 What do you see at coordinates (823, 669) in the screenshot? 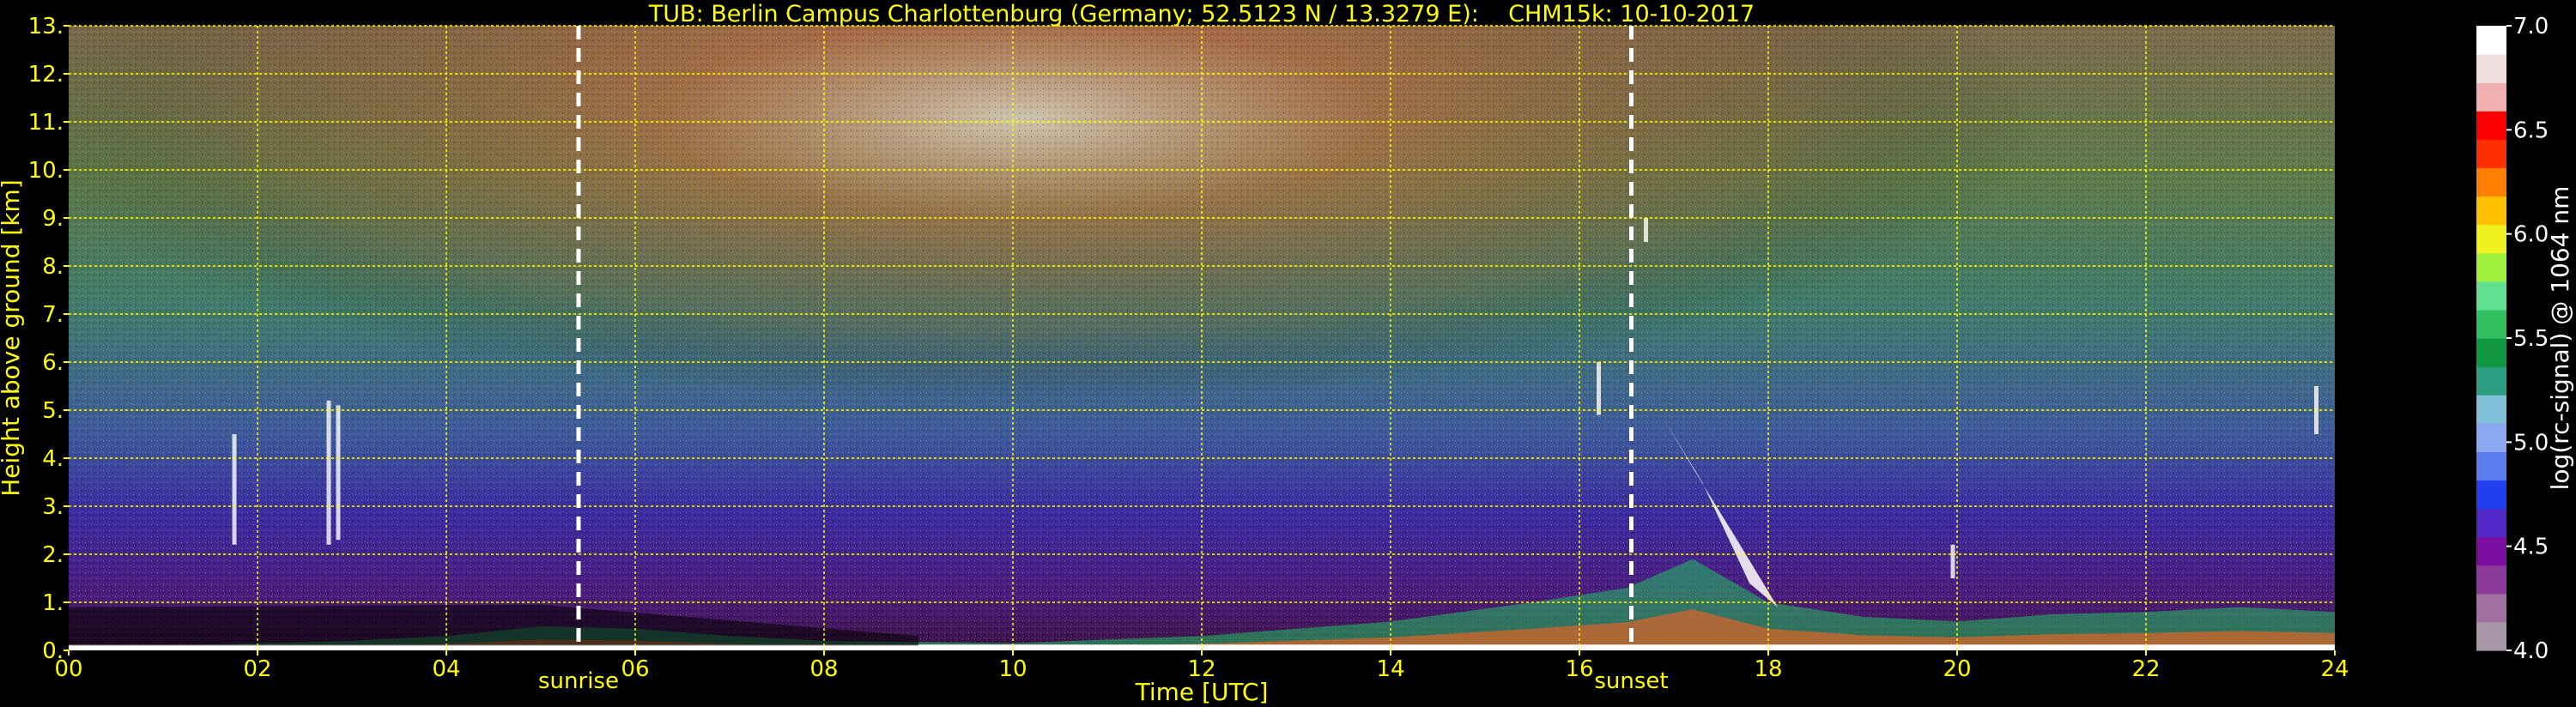
I see `x-tick-label: 08` at bounding box center [823, 669].